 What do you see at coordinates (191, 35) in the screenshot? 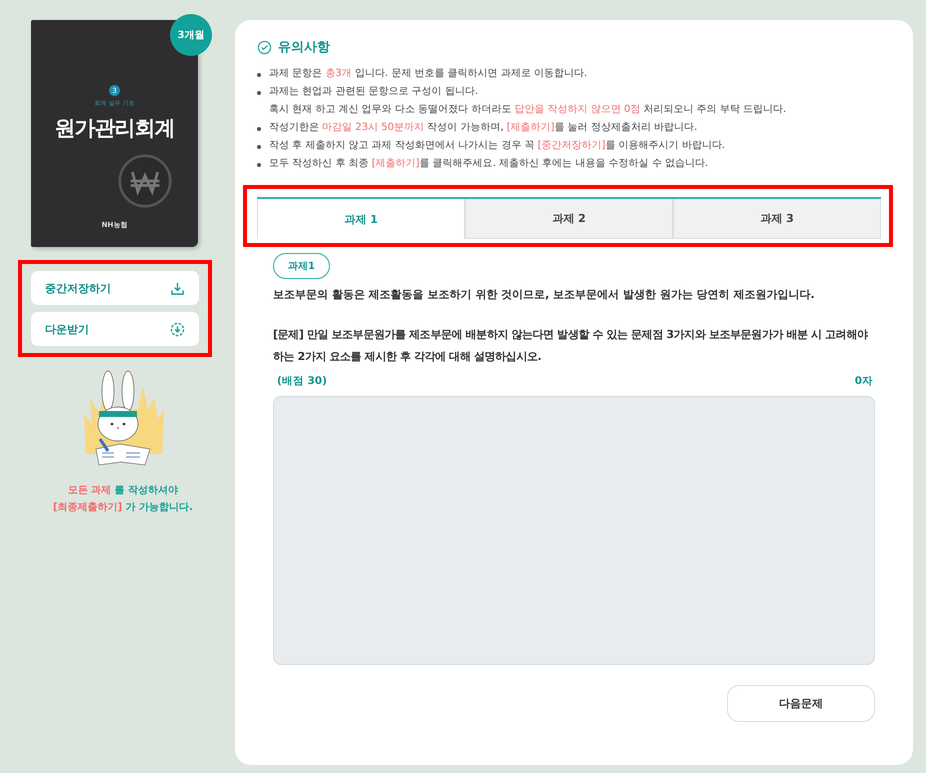
I see `duration-badge: 3개월` at bounding box center [191, 35].